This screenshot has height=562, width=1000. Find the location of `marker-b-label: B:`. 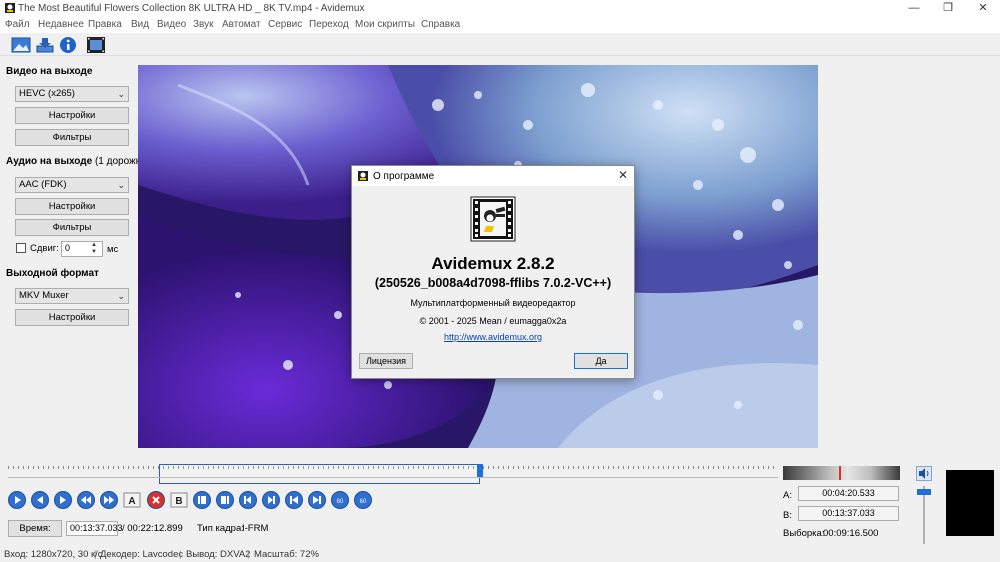

marker-b-label: B: is located at coordinates (787, 515).